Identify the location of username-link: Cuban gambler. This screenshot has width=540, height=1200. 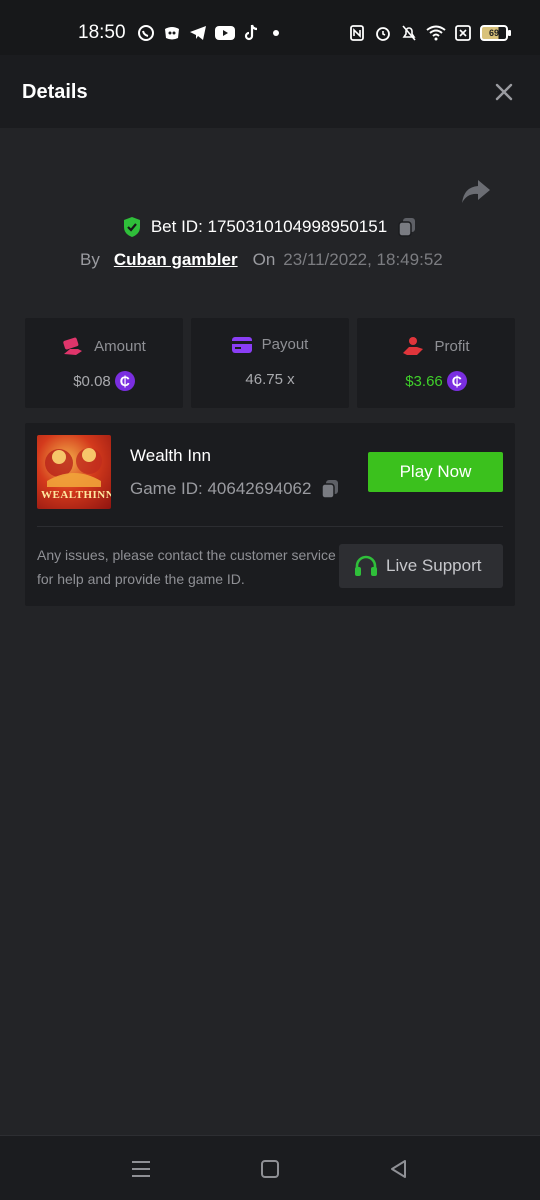
(176, 260).